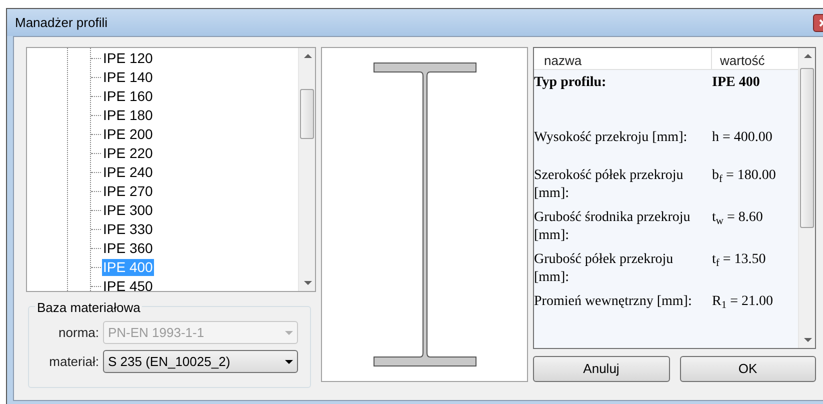 Image resolution: width=823 pixels, height=404 pixels. What do you see at coordinates (604, 269) in the screenshot?
I see `property-name: Grubość półek przekroju [mm]:` at bounding box center [604, 269].